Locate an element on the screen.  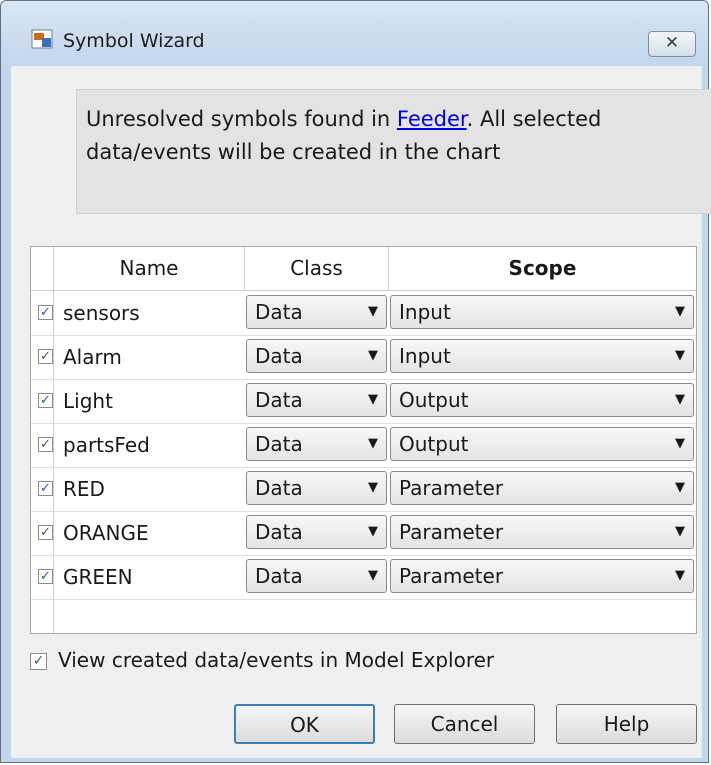
close-icon: ✕ is located at coordinates (672, 43).